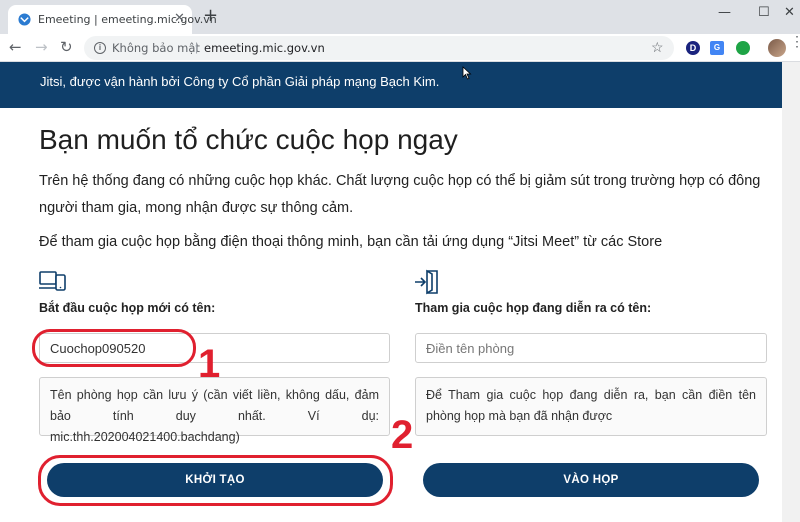 The width and height of the screenshot is (800, 522). I want to click on browser-tab-bar: Emeeting | emeeting.mic.gov.vn ✕ + — ☐ ✕, so click(400, 17).